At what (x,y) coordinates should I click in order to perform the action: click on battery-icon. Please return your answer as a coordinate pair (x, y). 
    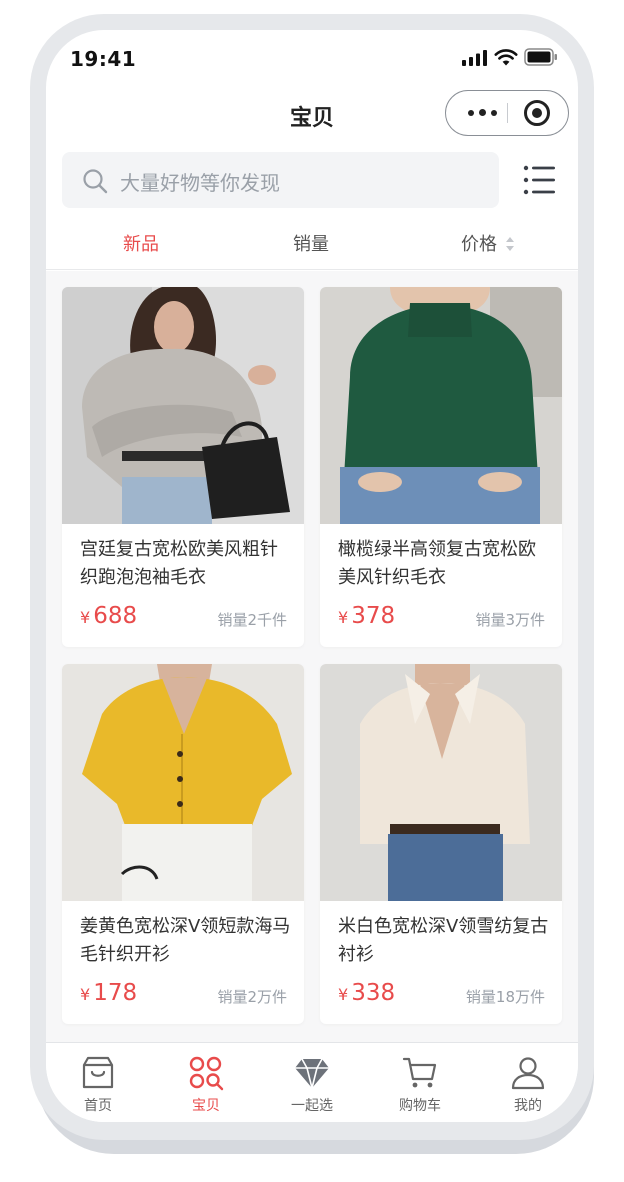
    Looking at the image, I should click on (540, 57).